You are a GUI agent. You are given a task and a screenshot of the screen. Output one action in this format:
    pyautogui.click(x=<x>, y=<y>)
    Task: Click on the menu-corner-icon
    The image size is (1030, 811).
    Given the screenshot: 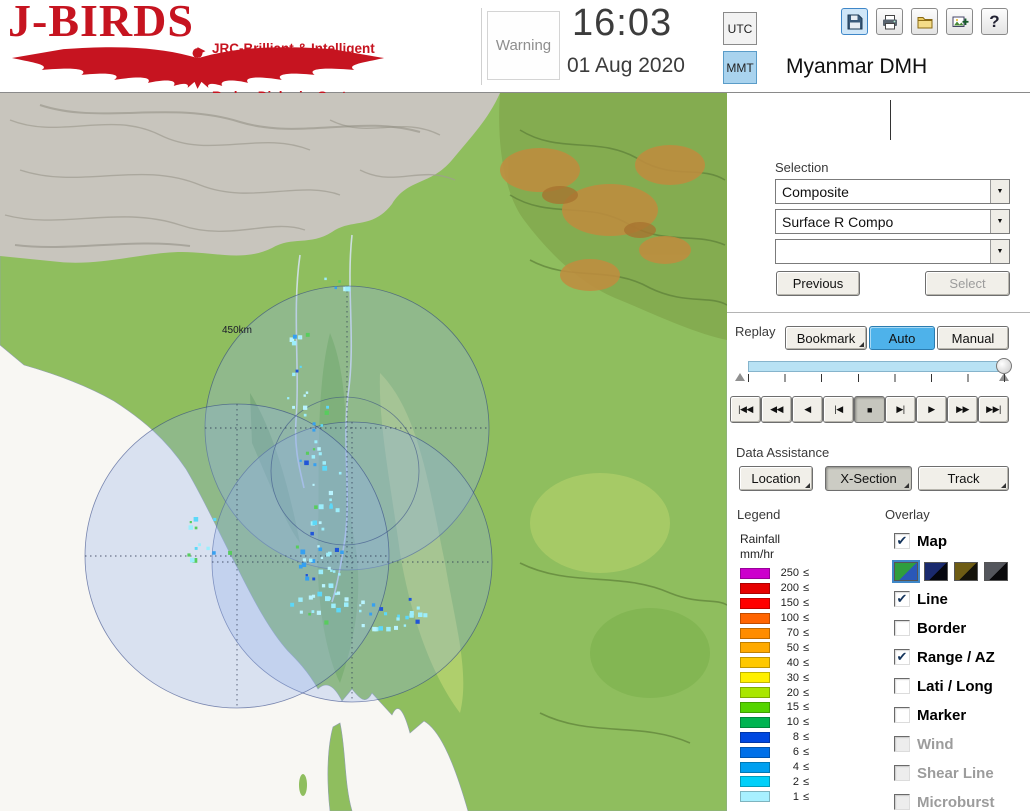 What is the action you would take?
    pyautogui.click(x=906, y=485)
    